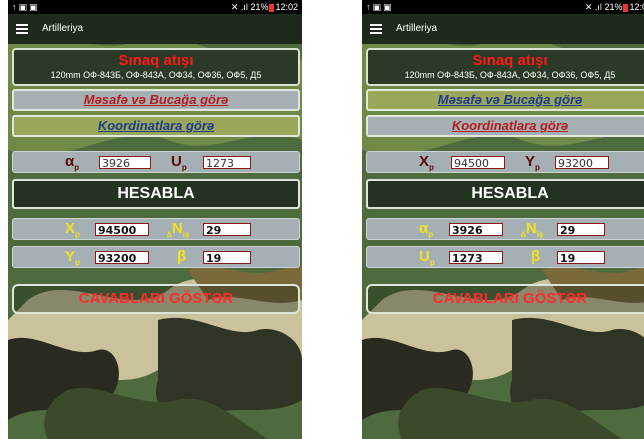 Image resolution: width=644 pixels, height=439 pixels. Describe the element at coordinates (476, 258) in the screenshot. I see `u-output: 1273` at that location.